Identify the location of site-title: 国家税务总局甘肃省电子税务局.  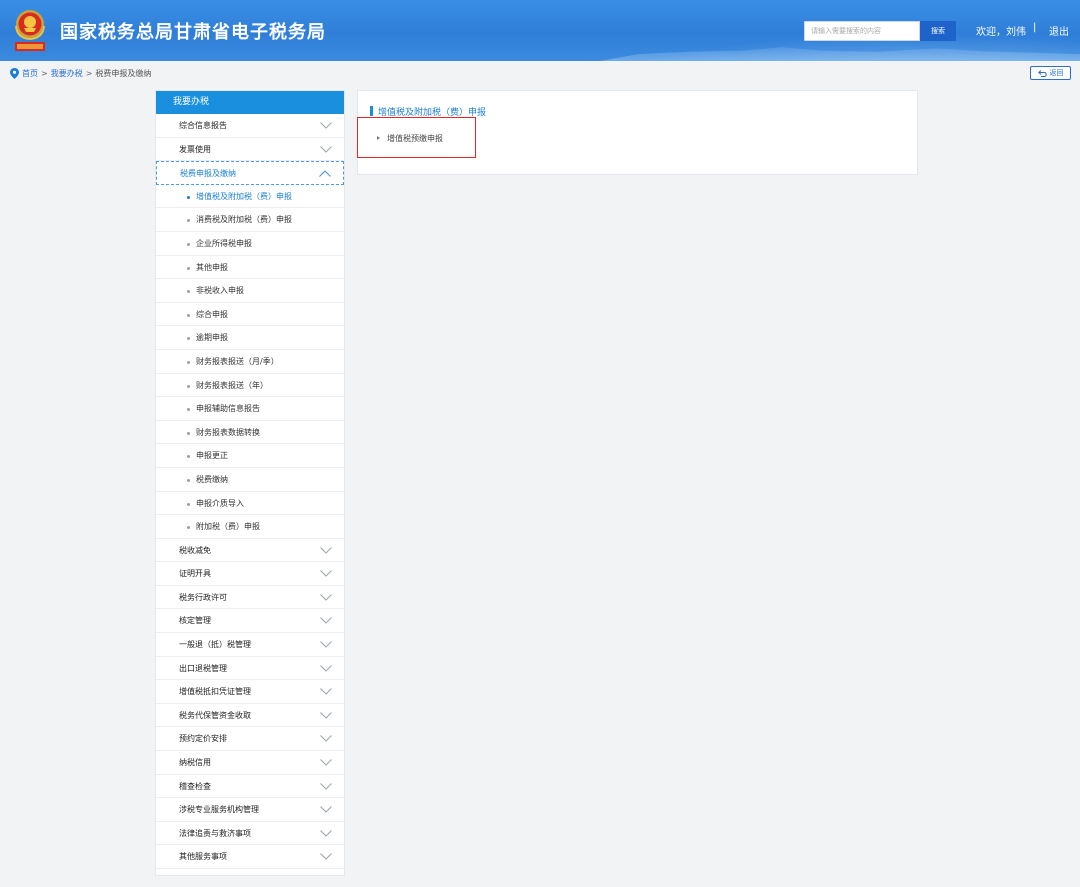
(193, 32).